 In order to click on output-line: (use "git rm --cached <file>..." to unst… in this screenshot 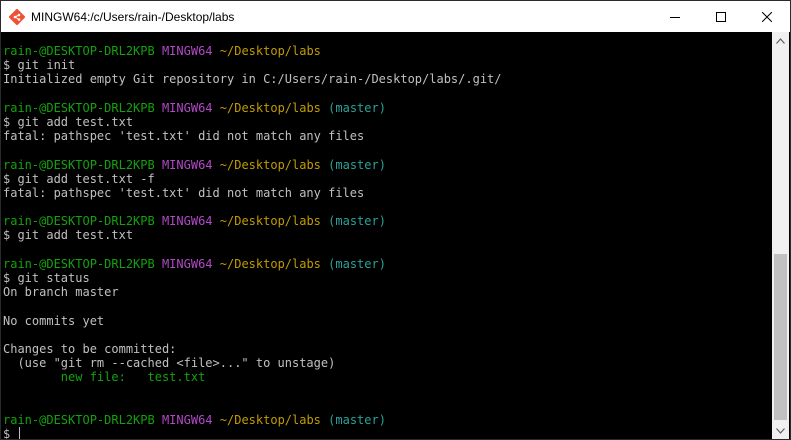, I will do `click(169, 363)`.